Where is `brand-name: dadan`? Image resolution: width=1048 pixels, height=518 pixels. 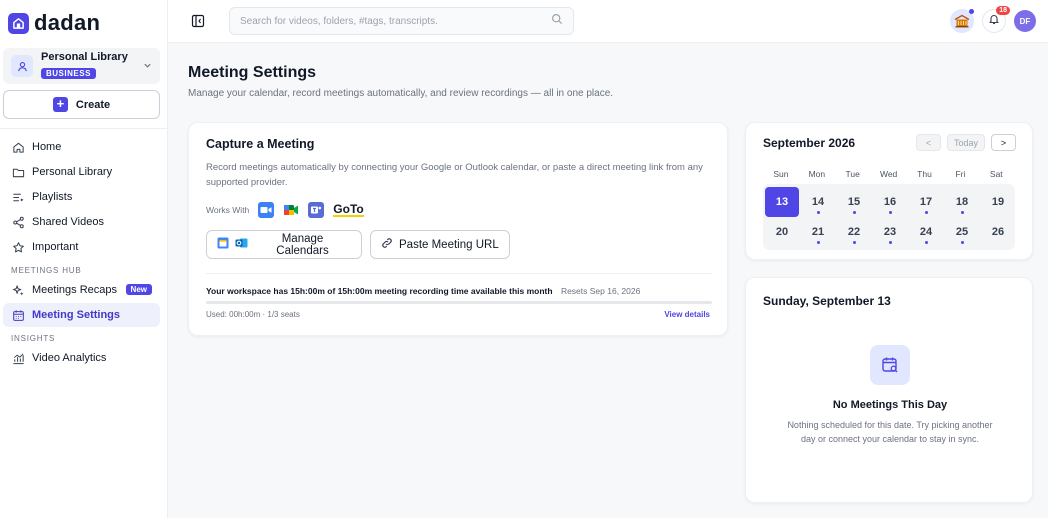 brand-name: dadan is located at coordinates (67, 22).